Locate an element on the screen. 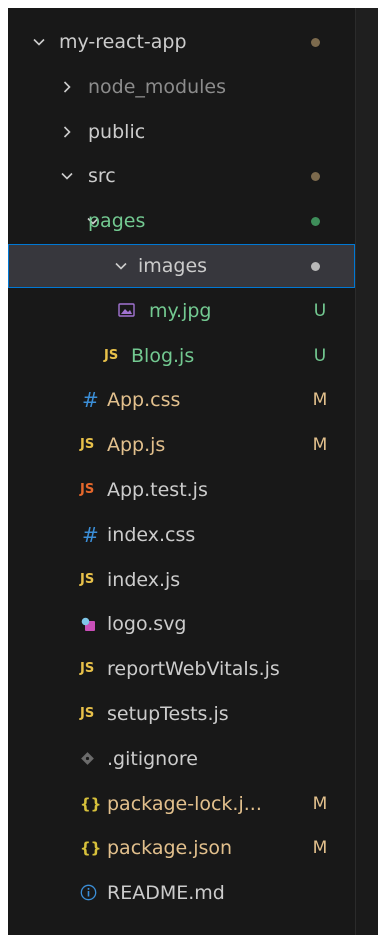 The height and width of the screenshot is (935, 391). tree-item-label: App.test.js is located at coordinates (157, 490).